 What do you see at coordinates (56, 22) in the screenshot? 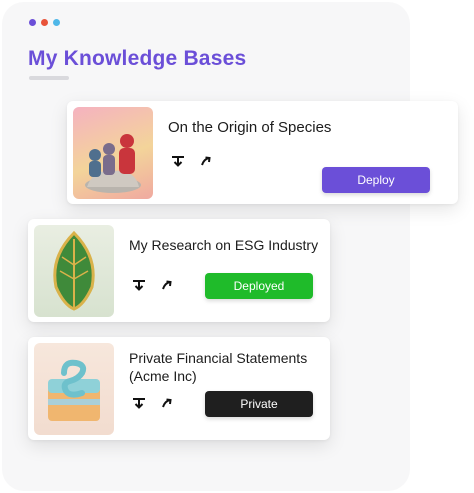
I see `window-dot-blue` at bounding box center [56, 22].